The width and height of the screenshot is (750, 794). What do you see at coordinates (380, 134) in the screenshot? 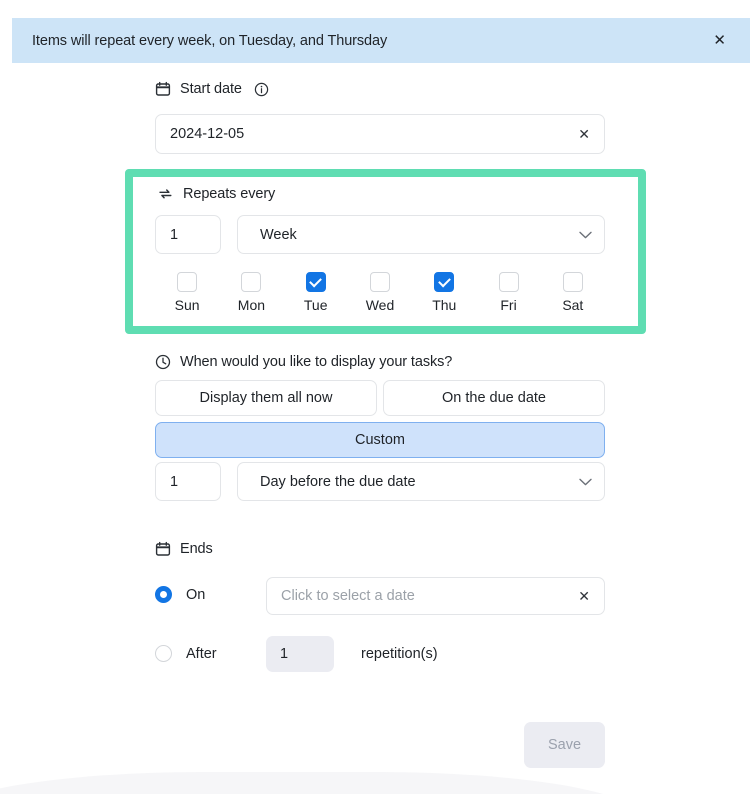
I see `start-date-input: 2024-12-05 ✕` at bounding box center [380, 134].